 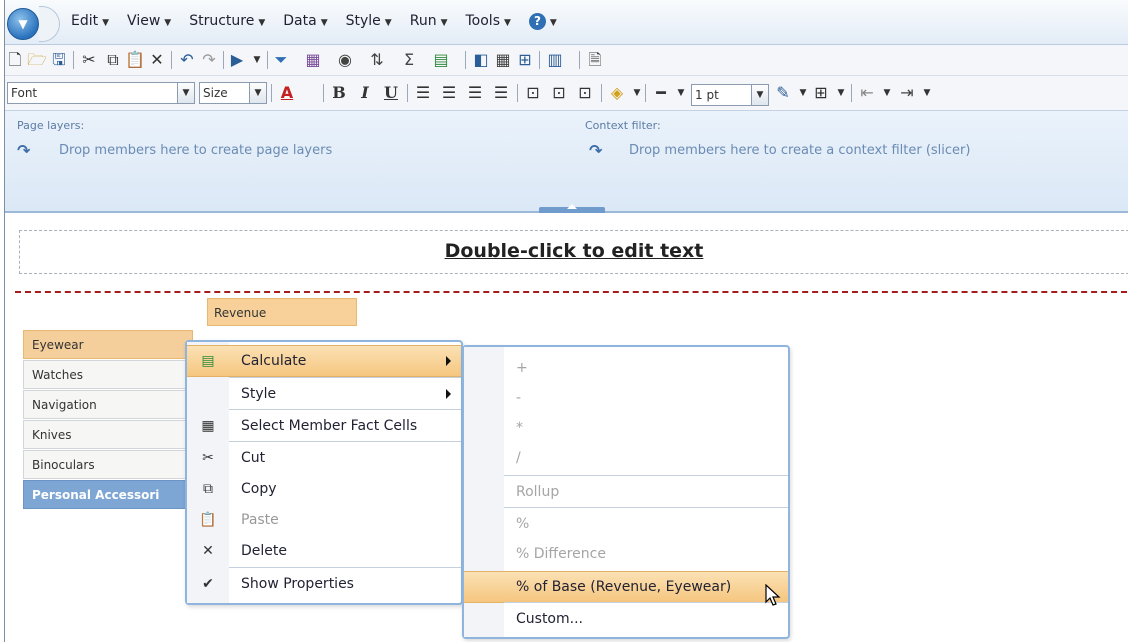 I want to click on line-style-icon: ━, so click(x=661, y=93).